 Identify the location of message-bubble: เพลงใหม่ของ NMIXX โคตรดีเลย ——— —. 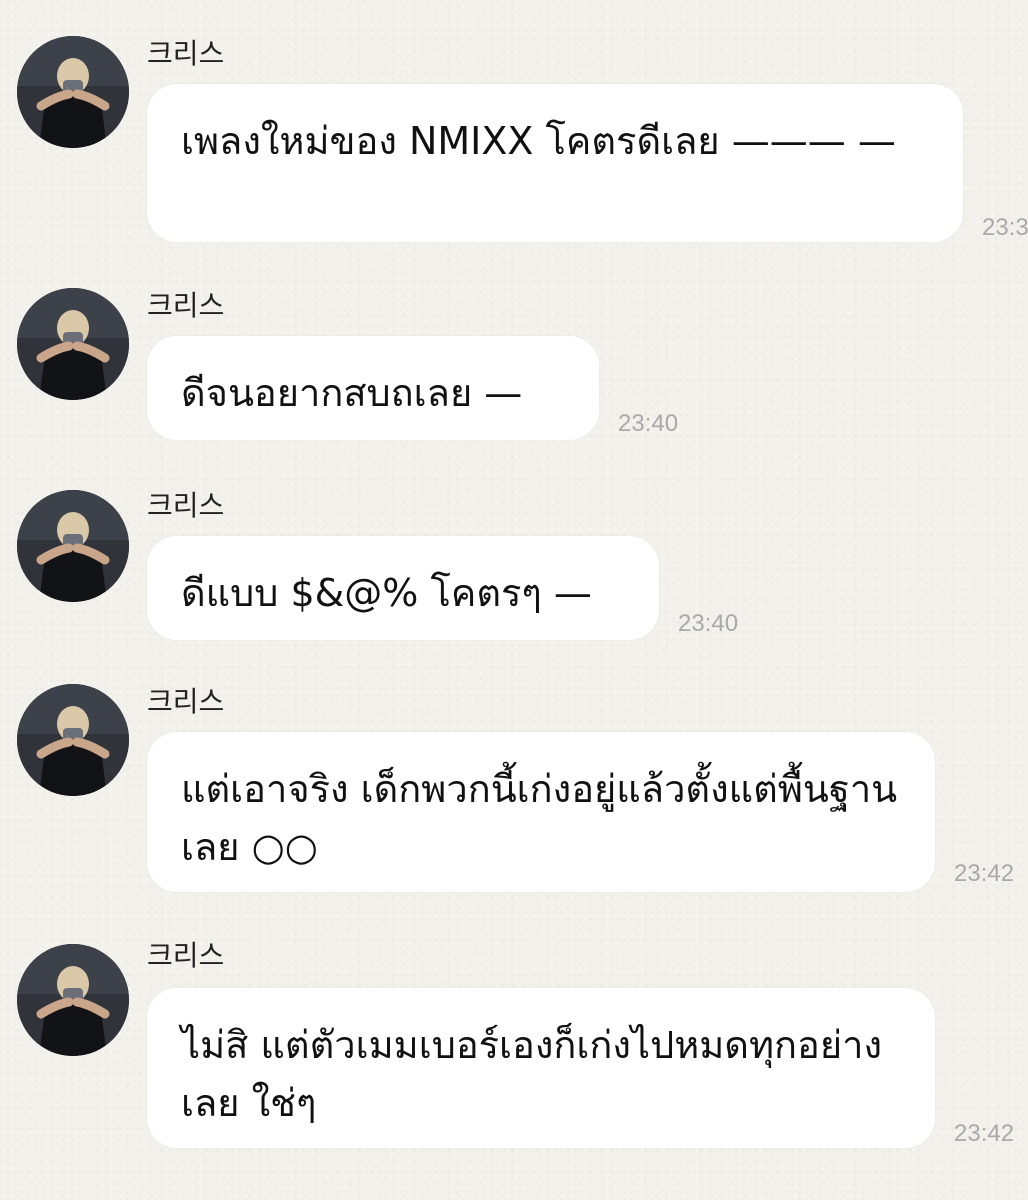
(555, 163).